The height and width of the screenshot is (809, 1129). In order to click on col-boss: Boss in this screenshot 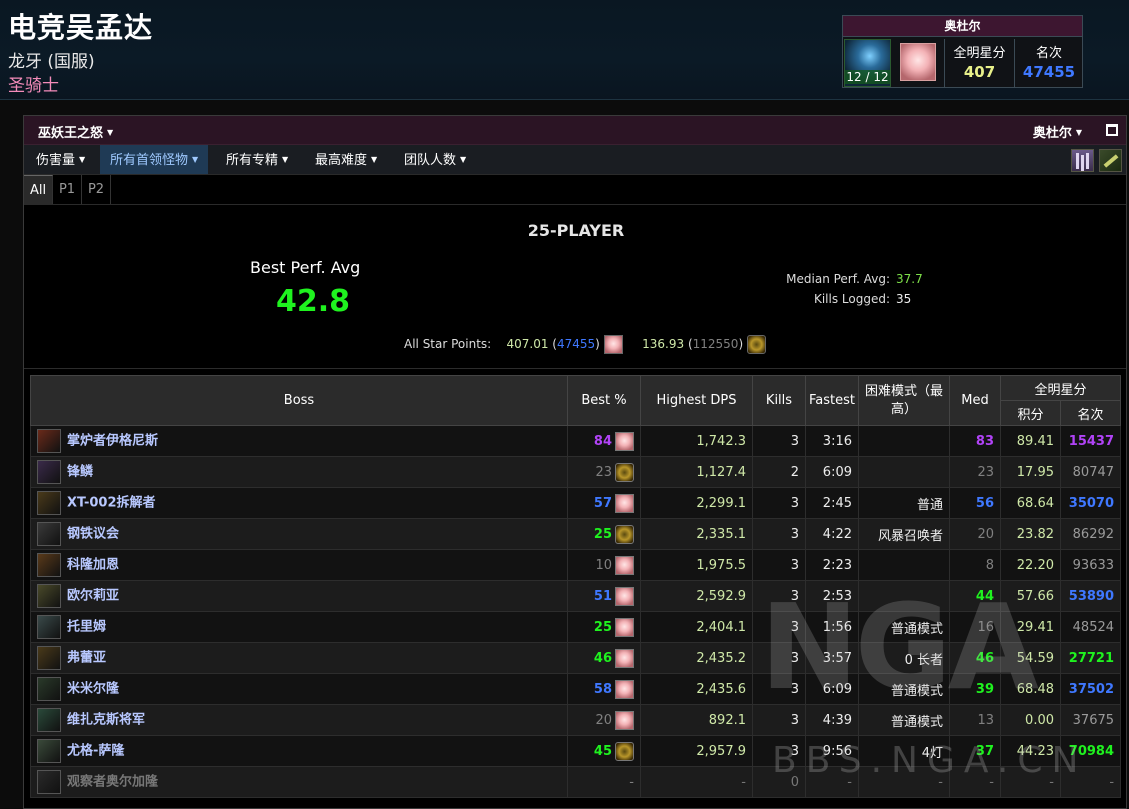, I will do `click(299, 400)`.